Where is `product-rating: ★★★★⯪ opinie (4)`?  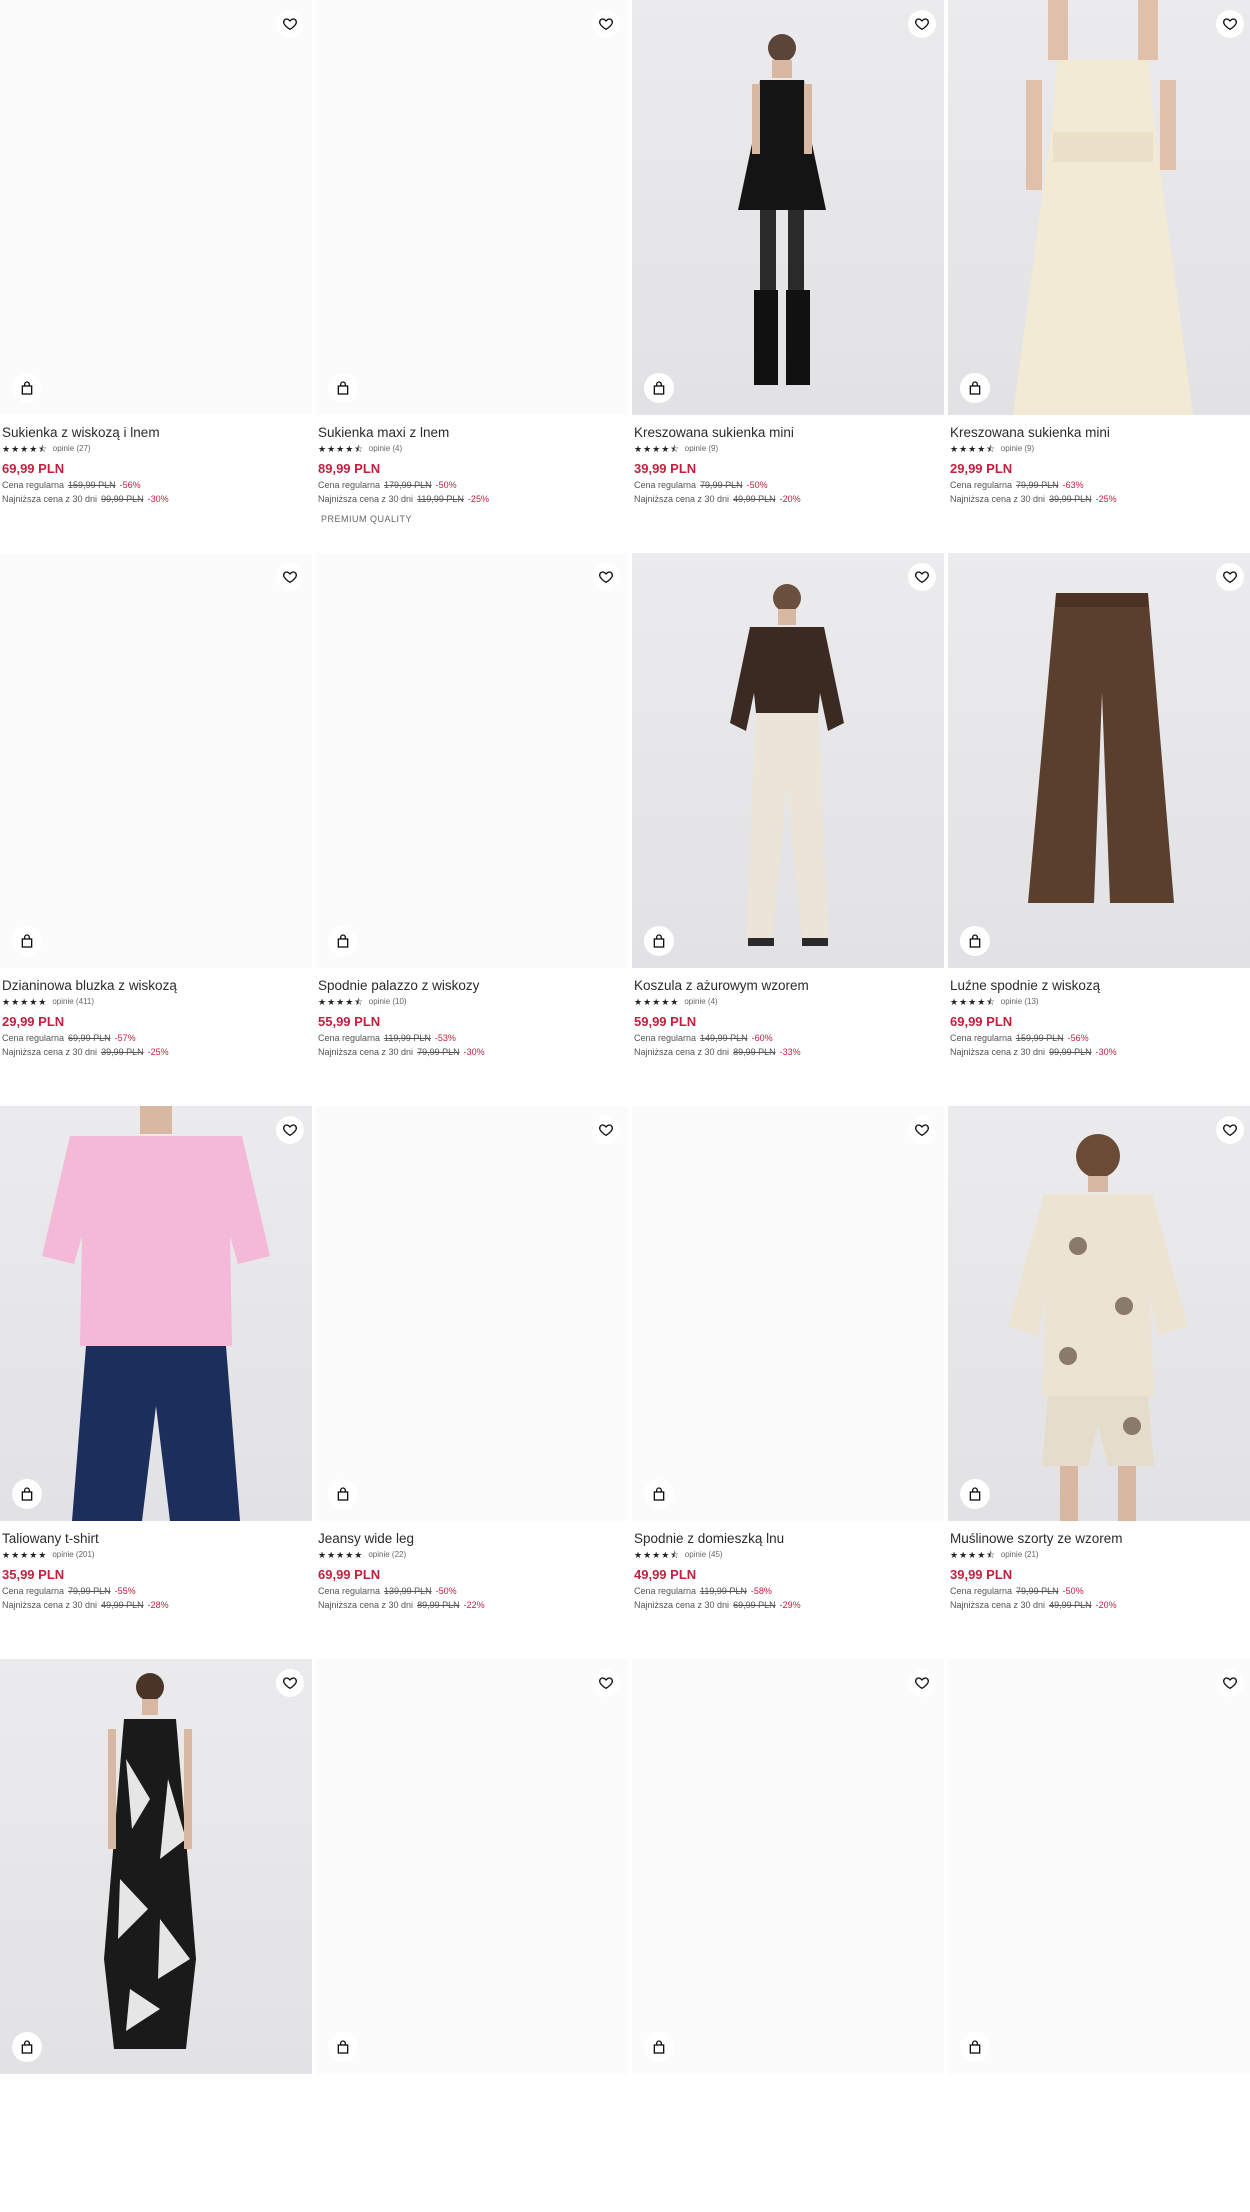
product-rating: ★★★★⯪ opinie (4) is located at coordinates (473, 449).